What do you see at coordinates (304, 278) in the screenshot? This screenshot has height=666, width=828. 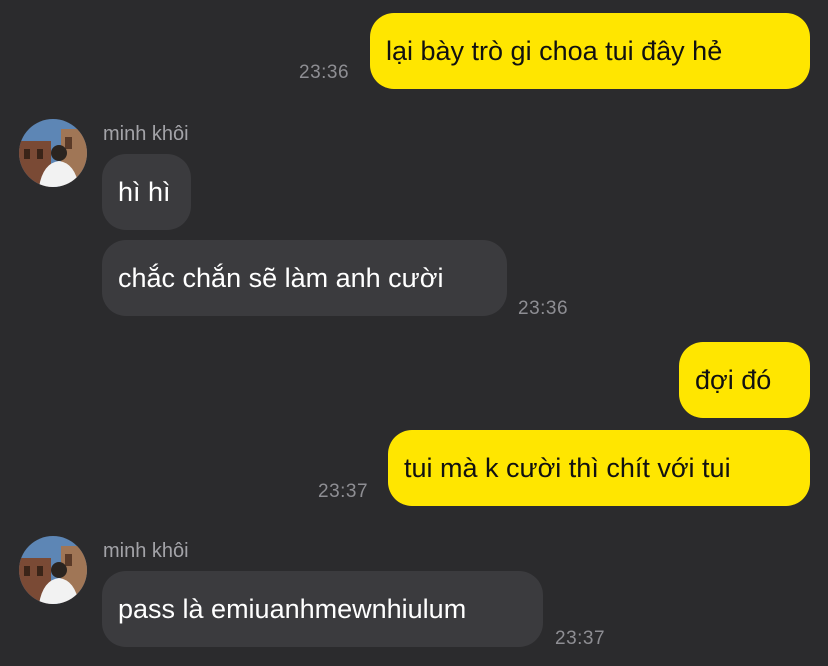 I see `incoming-message-bubble: chắc chắn sẽ làm anh cười` at bounding box center [304, 278].